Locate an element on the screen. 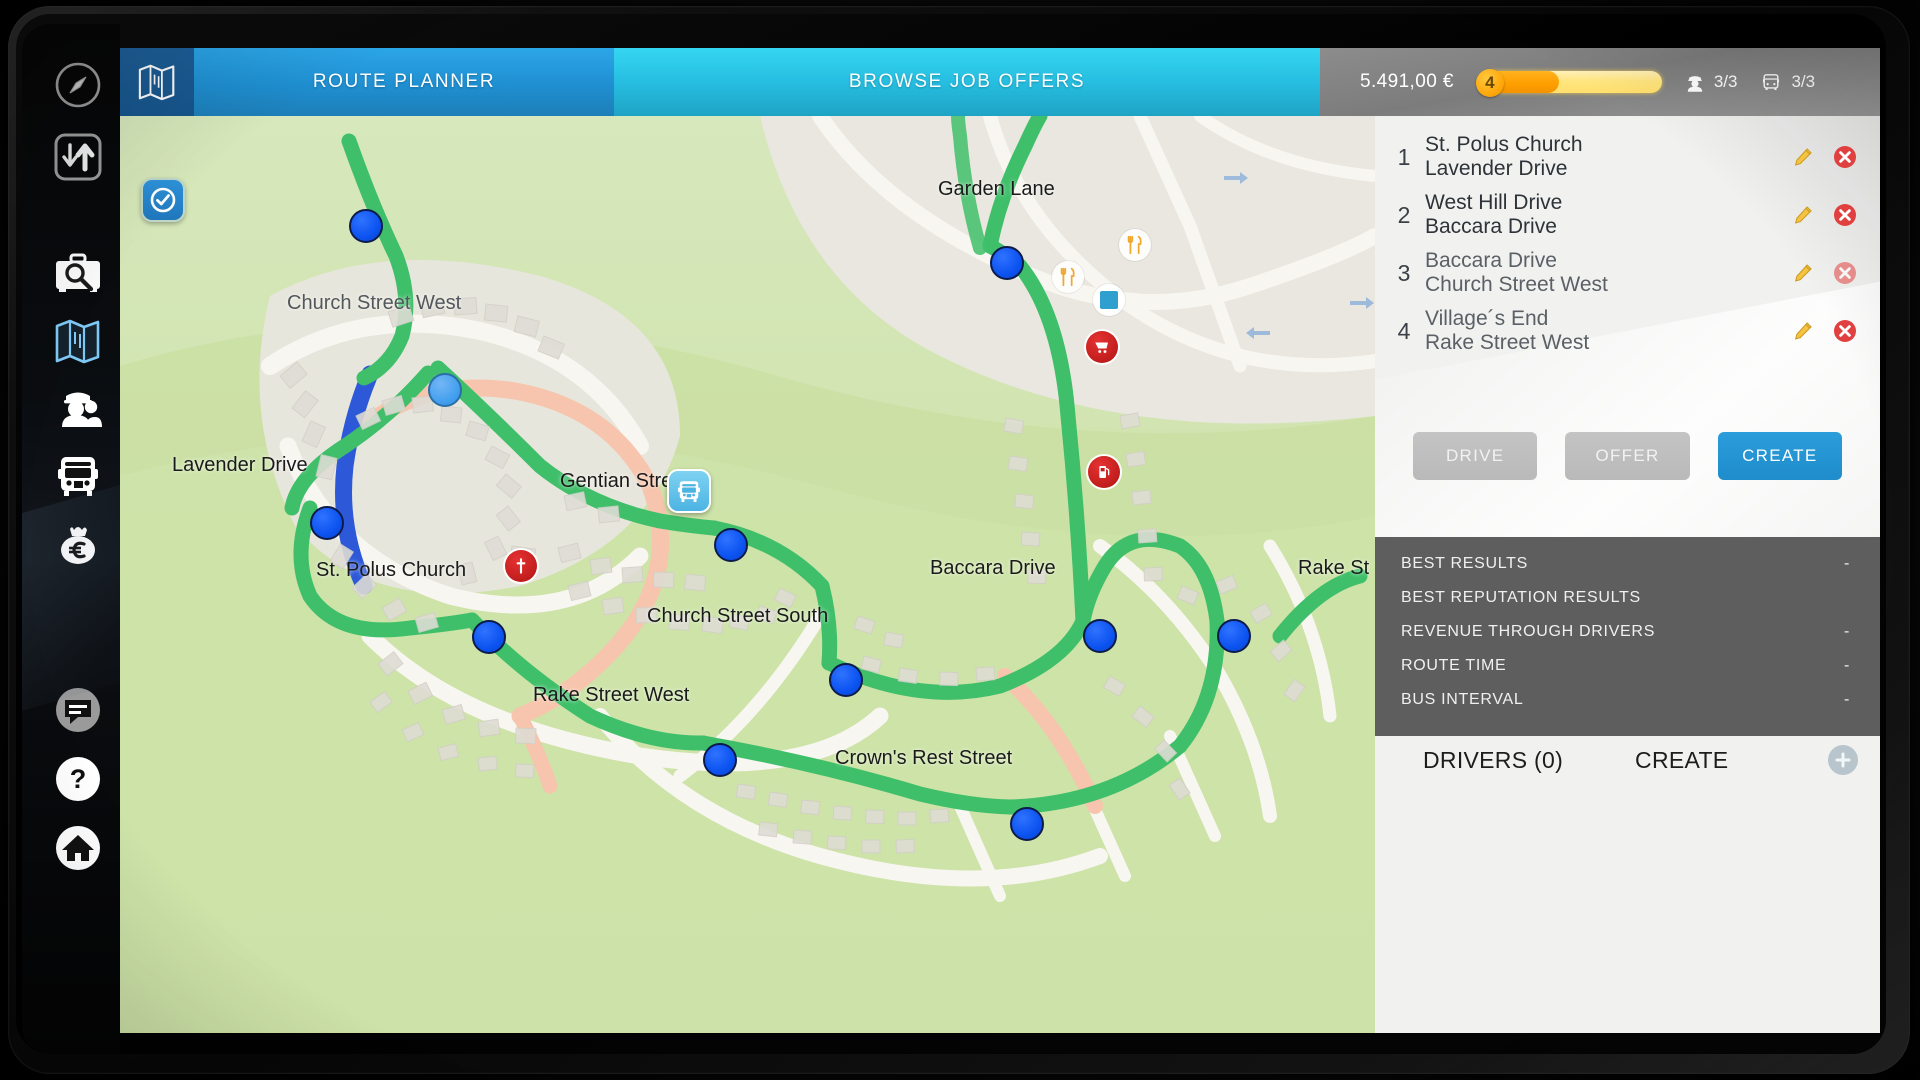 The image size is (1920, 1080). finance-icon is located at coordinates (78, 543).